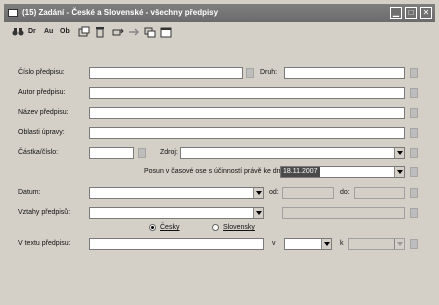 The image size is (439, 305). I want to click on k-label: k, so click(342, 243).